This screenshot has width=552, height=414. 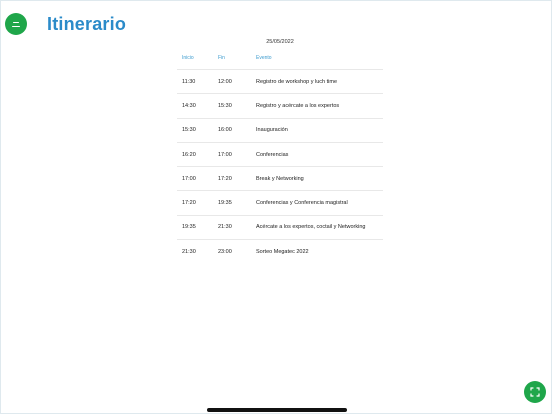 I want to click on table-row: 17:00 17:20 Break y Networking, so click(x=280, y=179).